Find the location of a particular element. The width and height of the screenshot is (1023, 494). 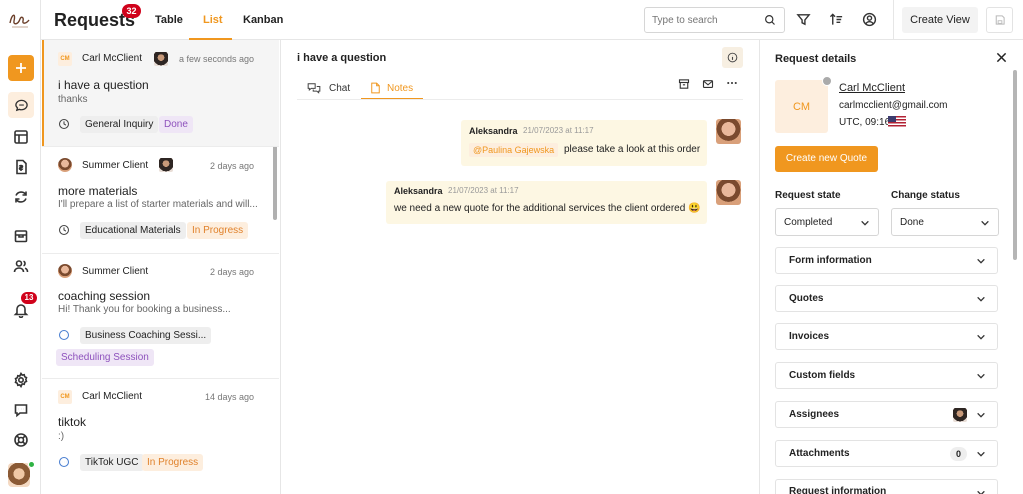

close-icon is located at coordinates (1001, 57).